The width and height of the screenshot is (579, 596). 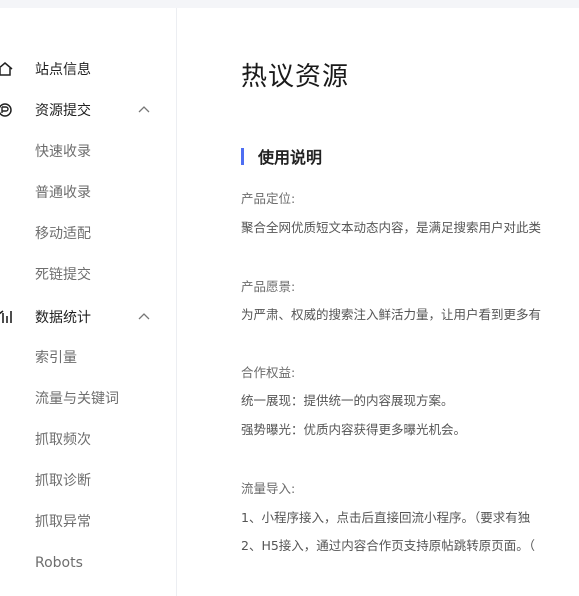 I want to click on top-bar, so click(x=289, y=4).